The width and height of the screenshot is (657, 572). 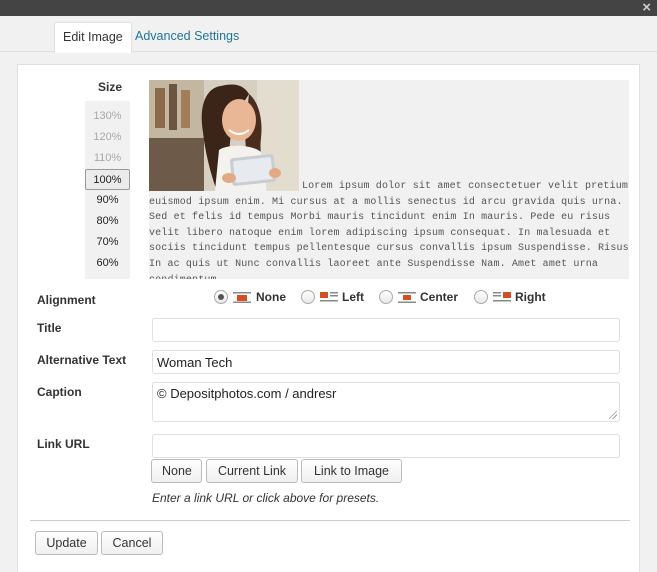 What do you see at coordinates (330, 520) in the screenshot?
I see `divider` at bounding box center [330, 520].